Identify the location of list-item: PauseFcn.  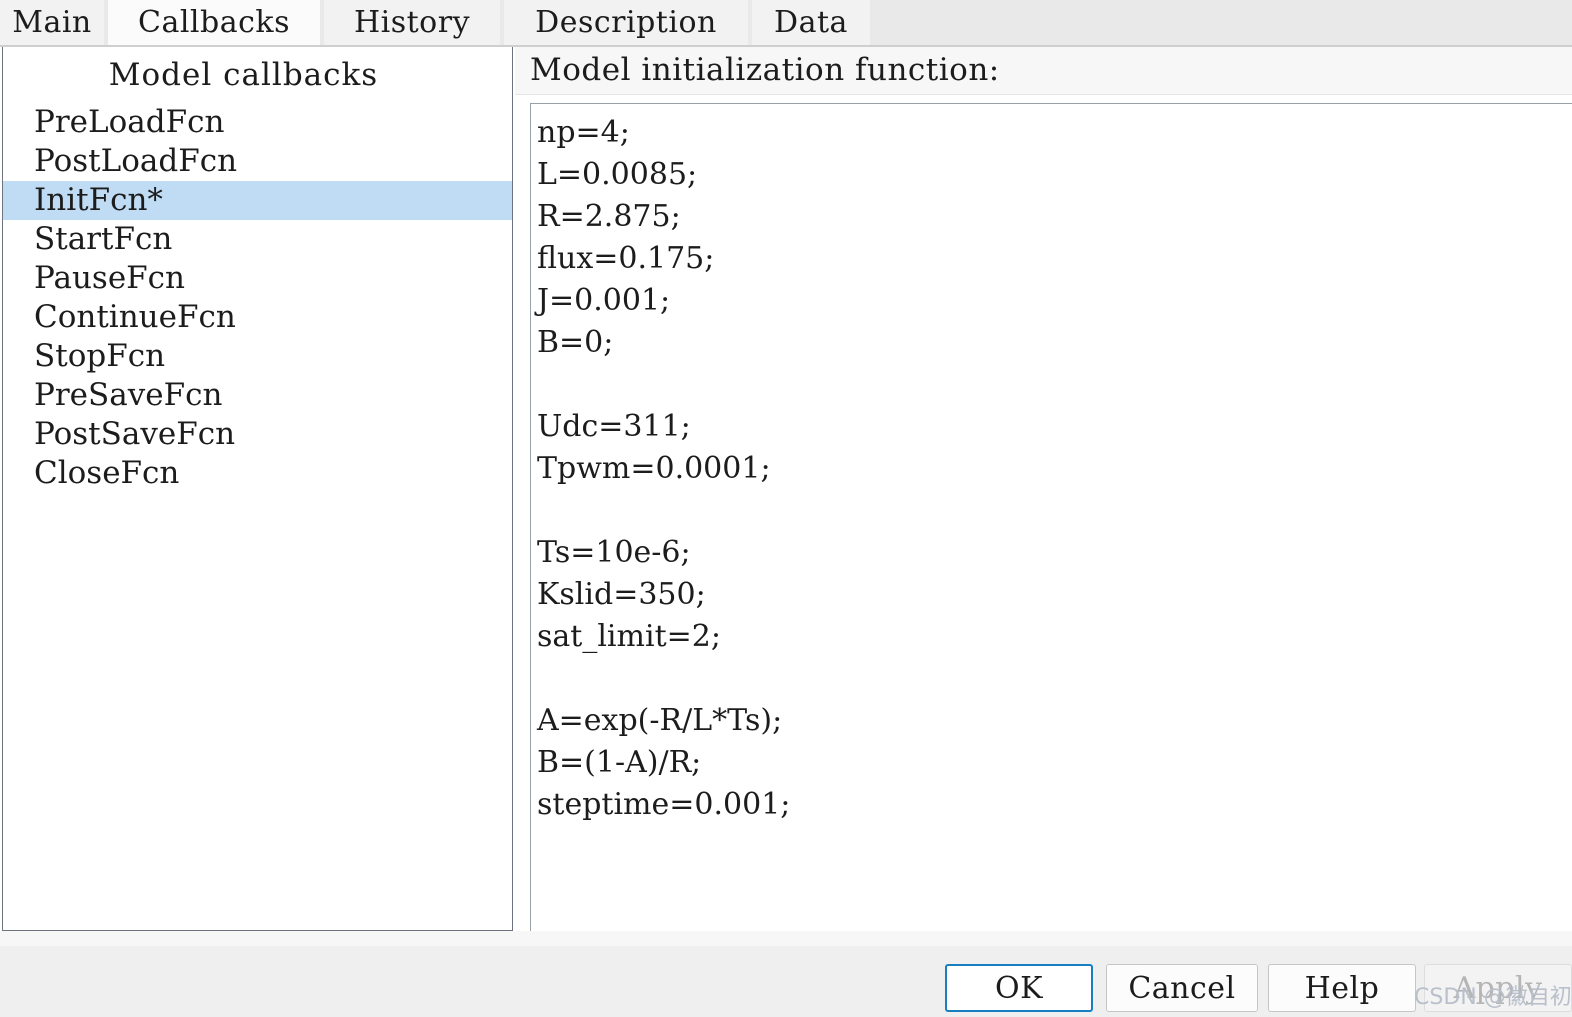
(257, 278).